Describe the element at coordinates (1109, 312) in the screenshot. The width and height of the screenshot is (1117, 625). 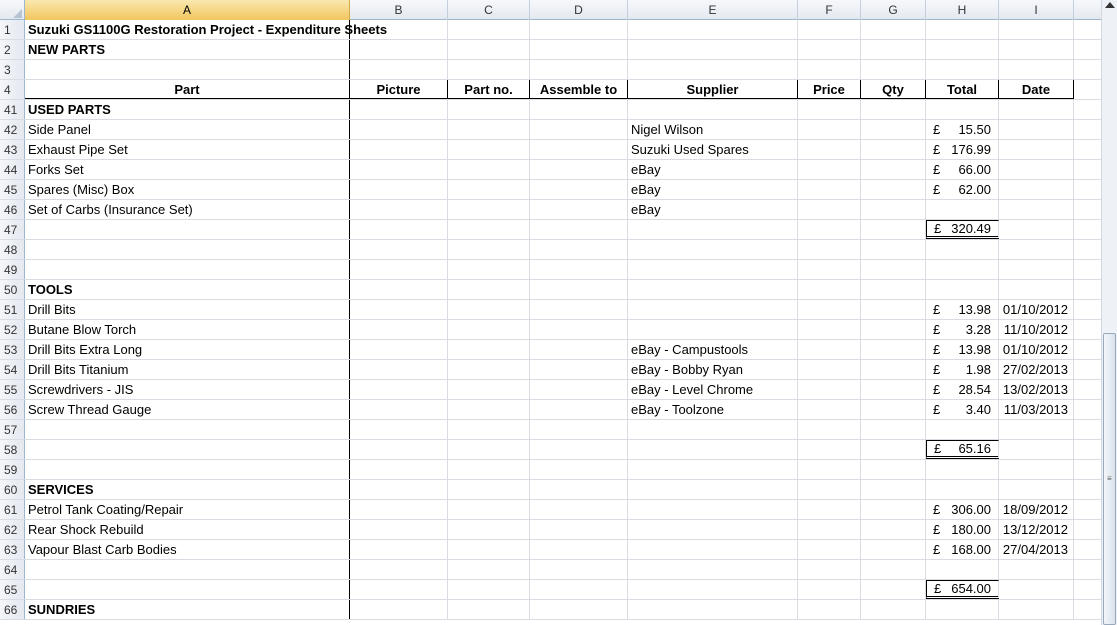
I see `vertical-scrollbar: ≡` at that location.